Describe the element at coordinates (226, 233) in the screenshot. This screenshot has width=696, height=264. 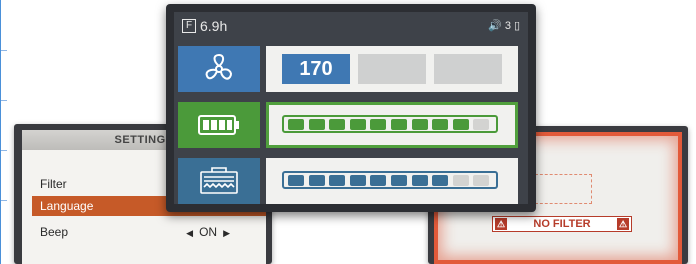
I see `arrow-right-icon: ▶` at that location.